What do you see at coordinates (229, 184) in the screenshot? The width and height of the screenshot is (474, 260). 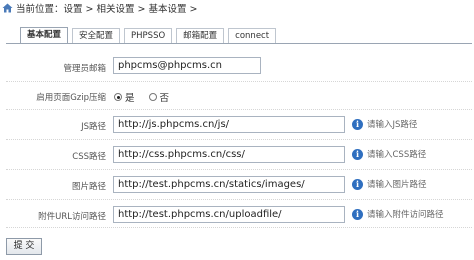 I see `img-path-input: http://test.phpcms.cn/statics/images/` at bounding box center [229, 184].